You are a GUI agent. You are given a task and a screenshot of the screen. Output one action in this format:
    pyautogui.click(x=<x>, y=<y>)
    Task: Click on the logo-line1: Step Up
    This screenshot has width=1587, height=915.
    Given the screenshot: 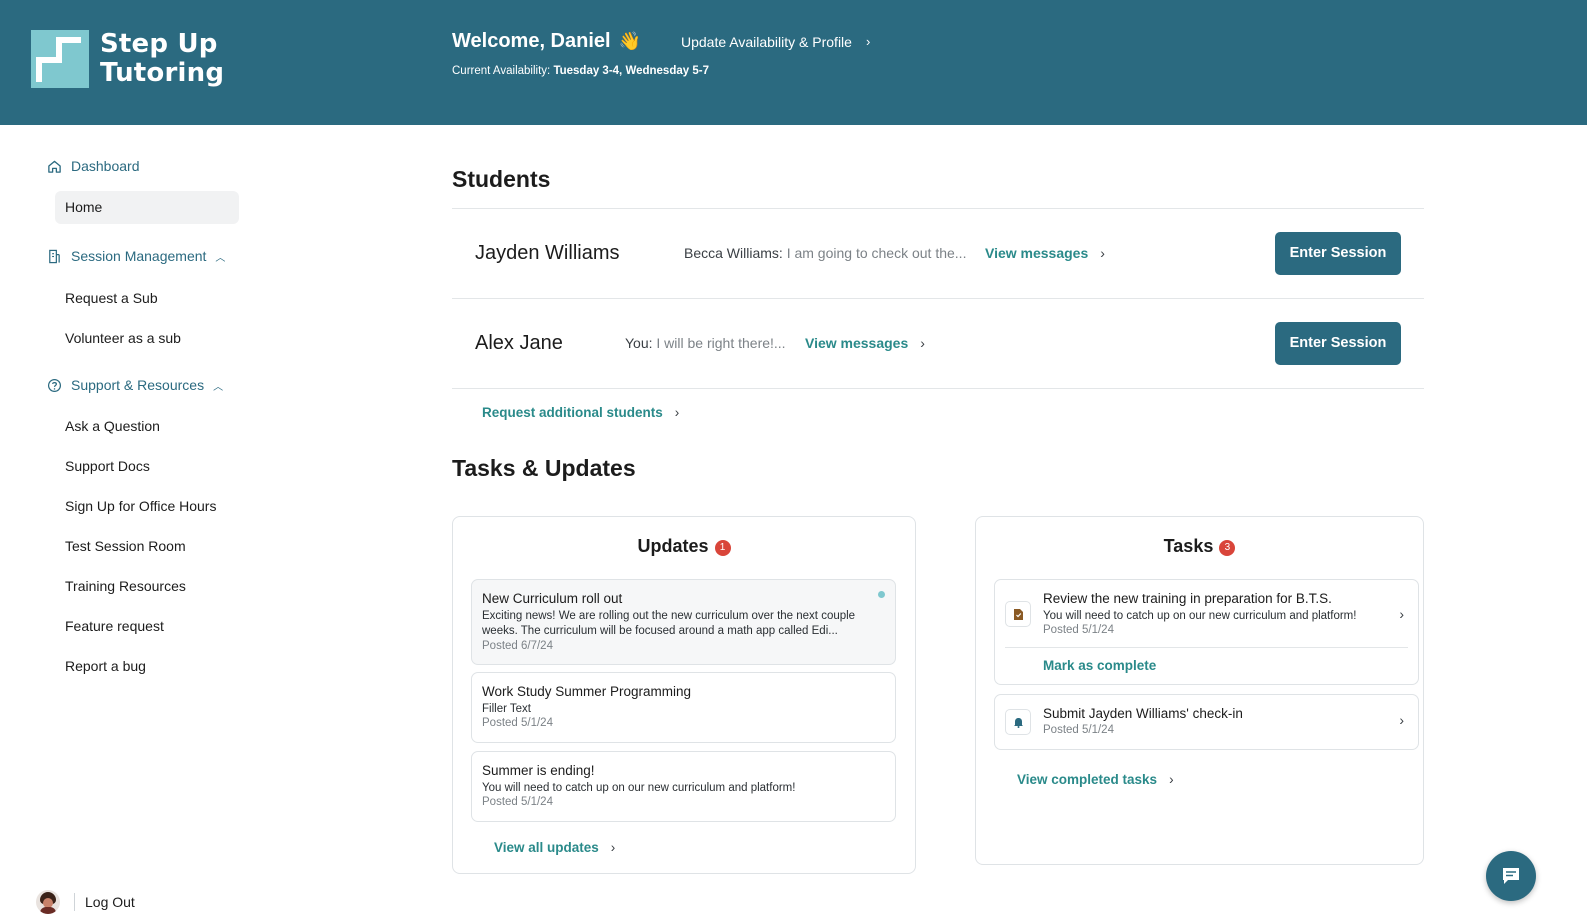 What is the action you would take?
    pyautogui.click(x=159, y=44)
    